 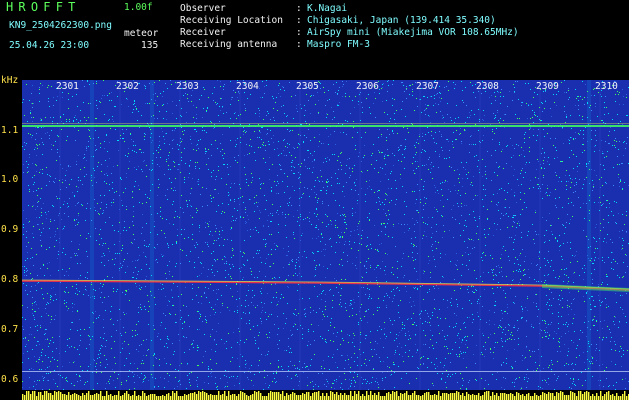 What do you see at coordinates (487, 86) in the screenshot?
I see `x-tick-label: 2308` at bounding box center [487, 86].